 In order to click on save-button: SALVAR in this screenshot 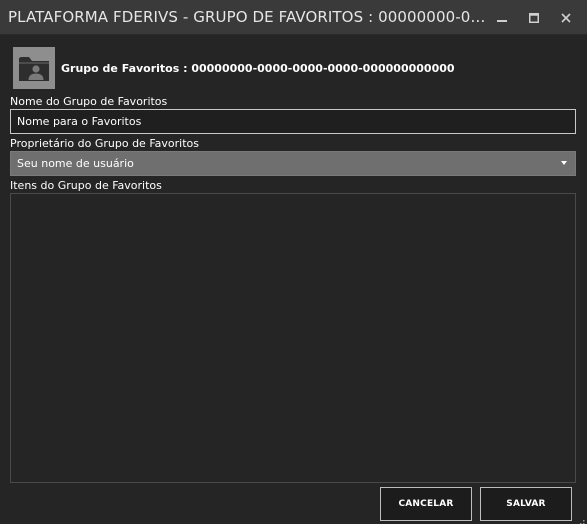, I will do `click(526, 504)`.